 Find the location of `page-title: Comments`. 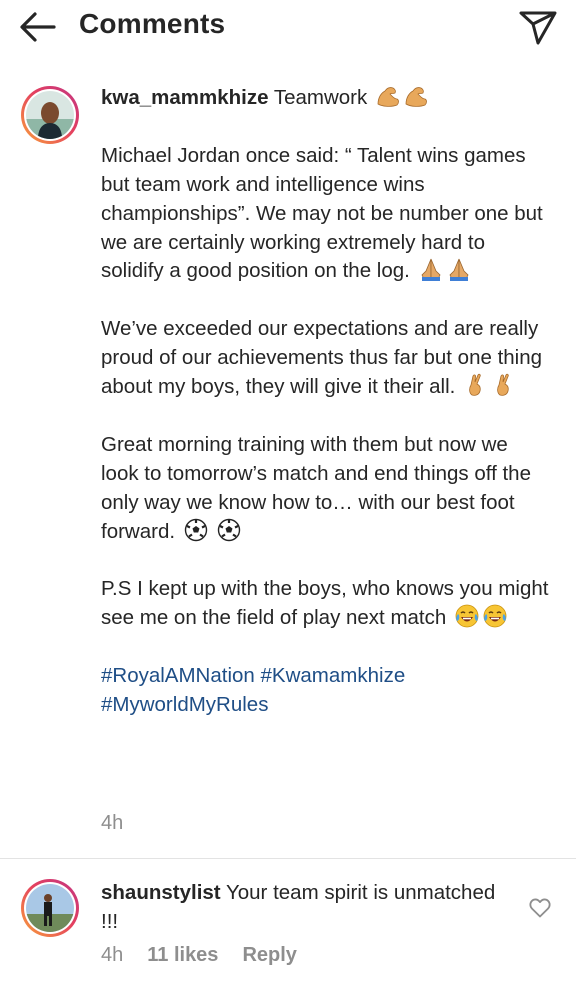

page-title: Comments is located at coordinates (152, 23).